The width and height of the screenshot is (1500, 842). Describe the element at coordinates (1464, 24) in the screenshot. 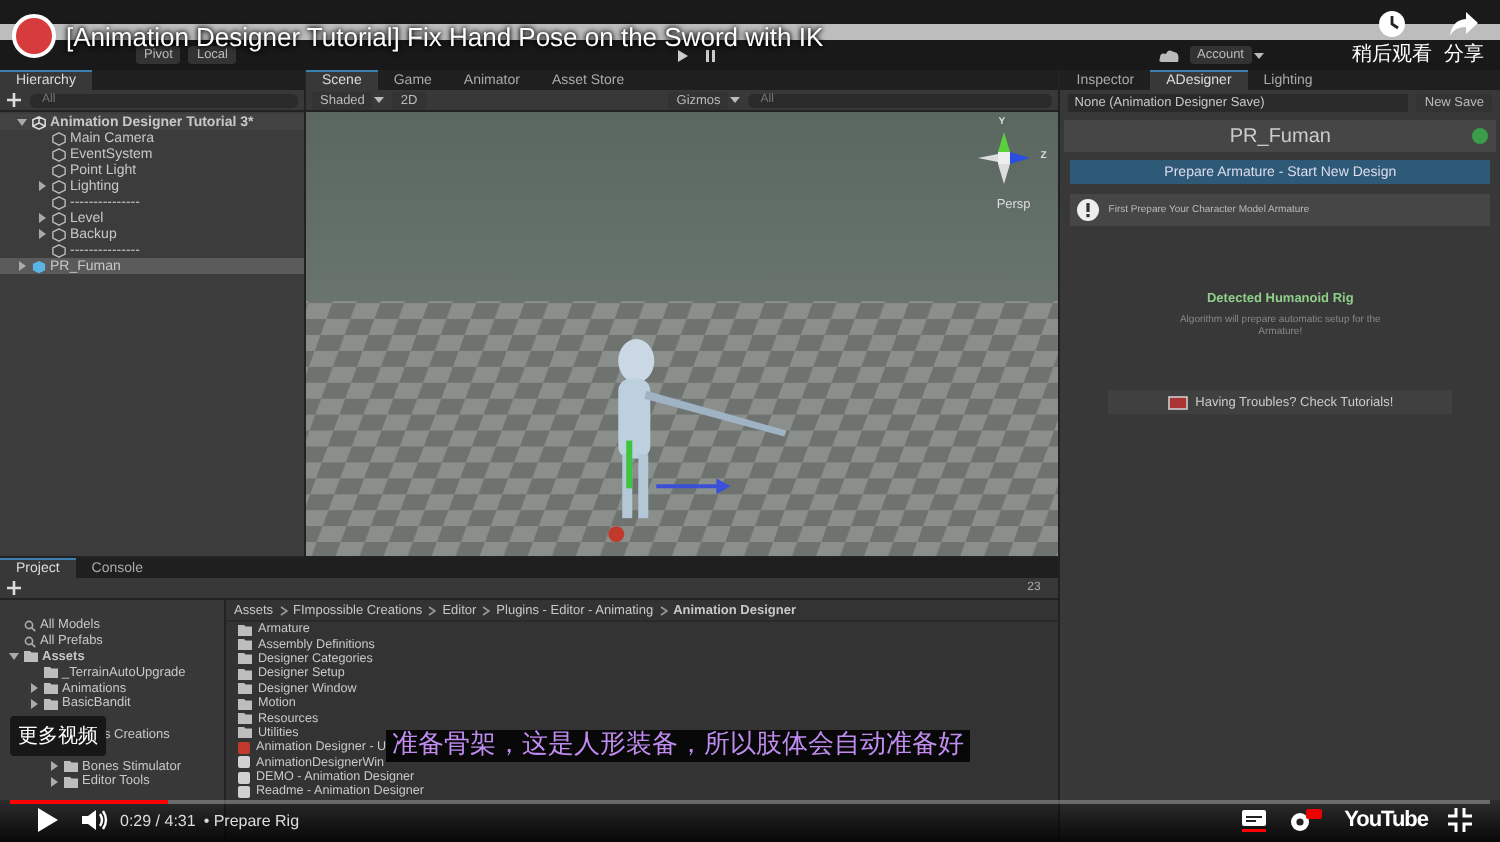

I see `share-arrow-icon` at that location.